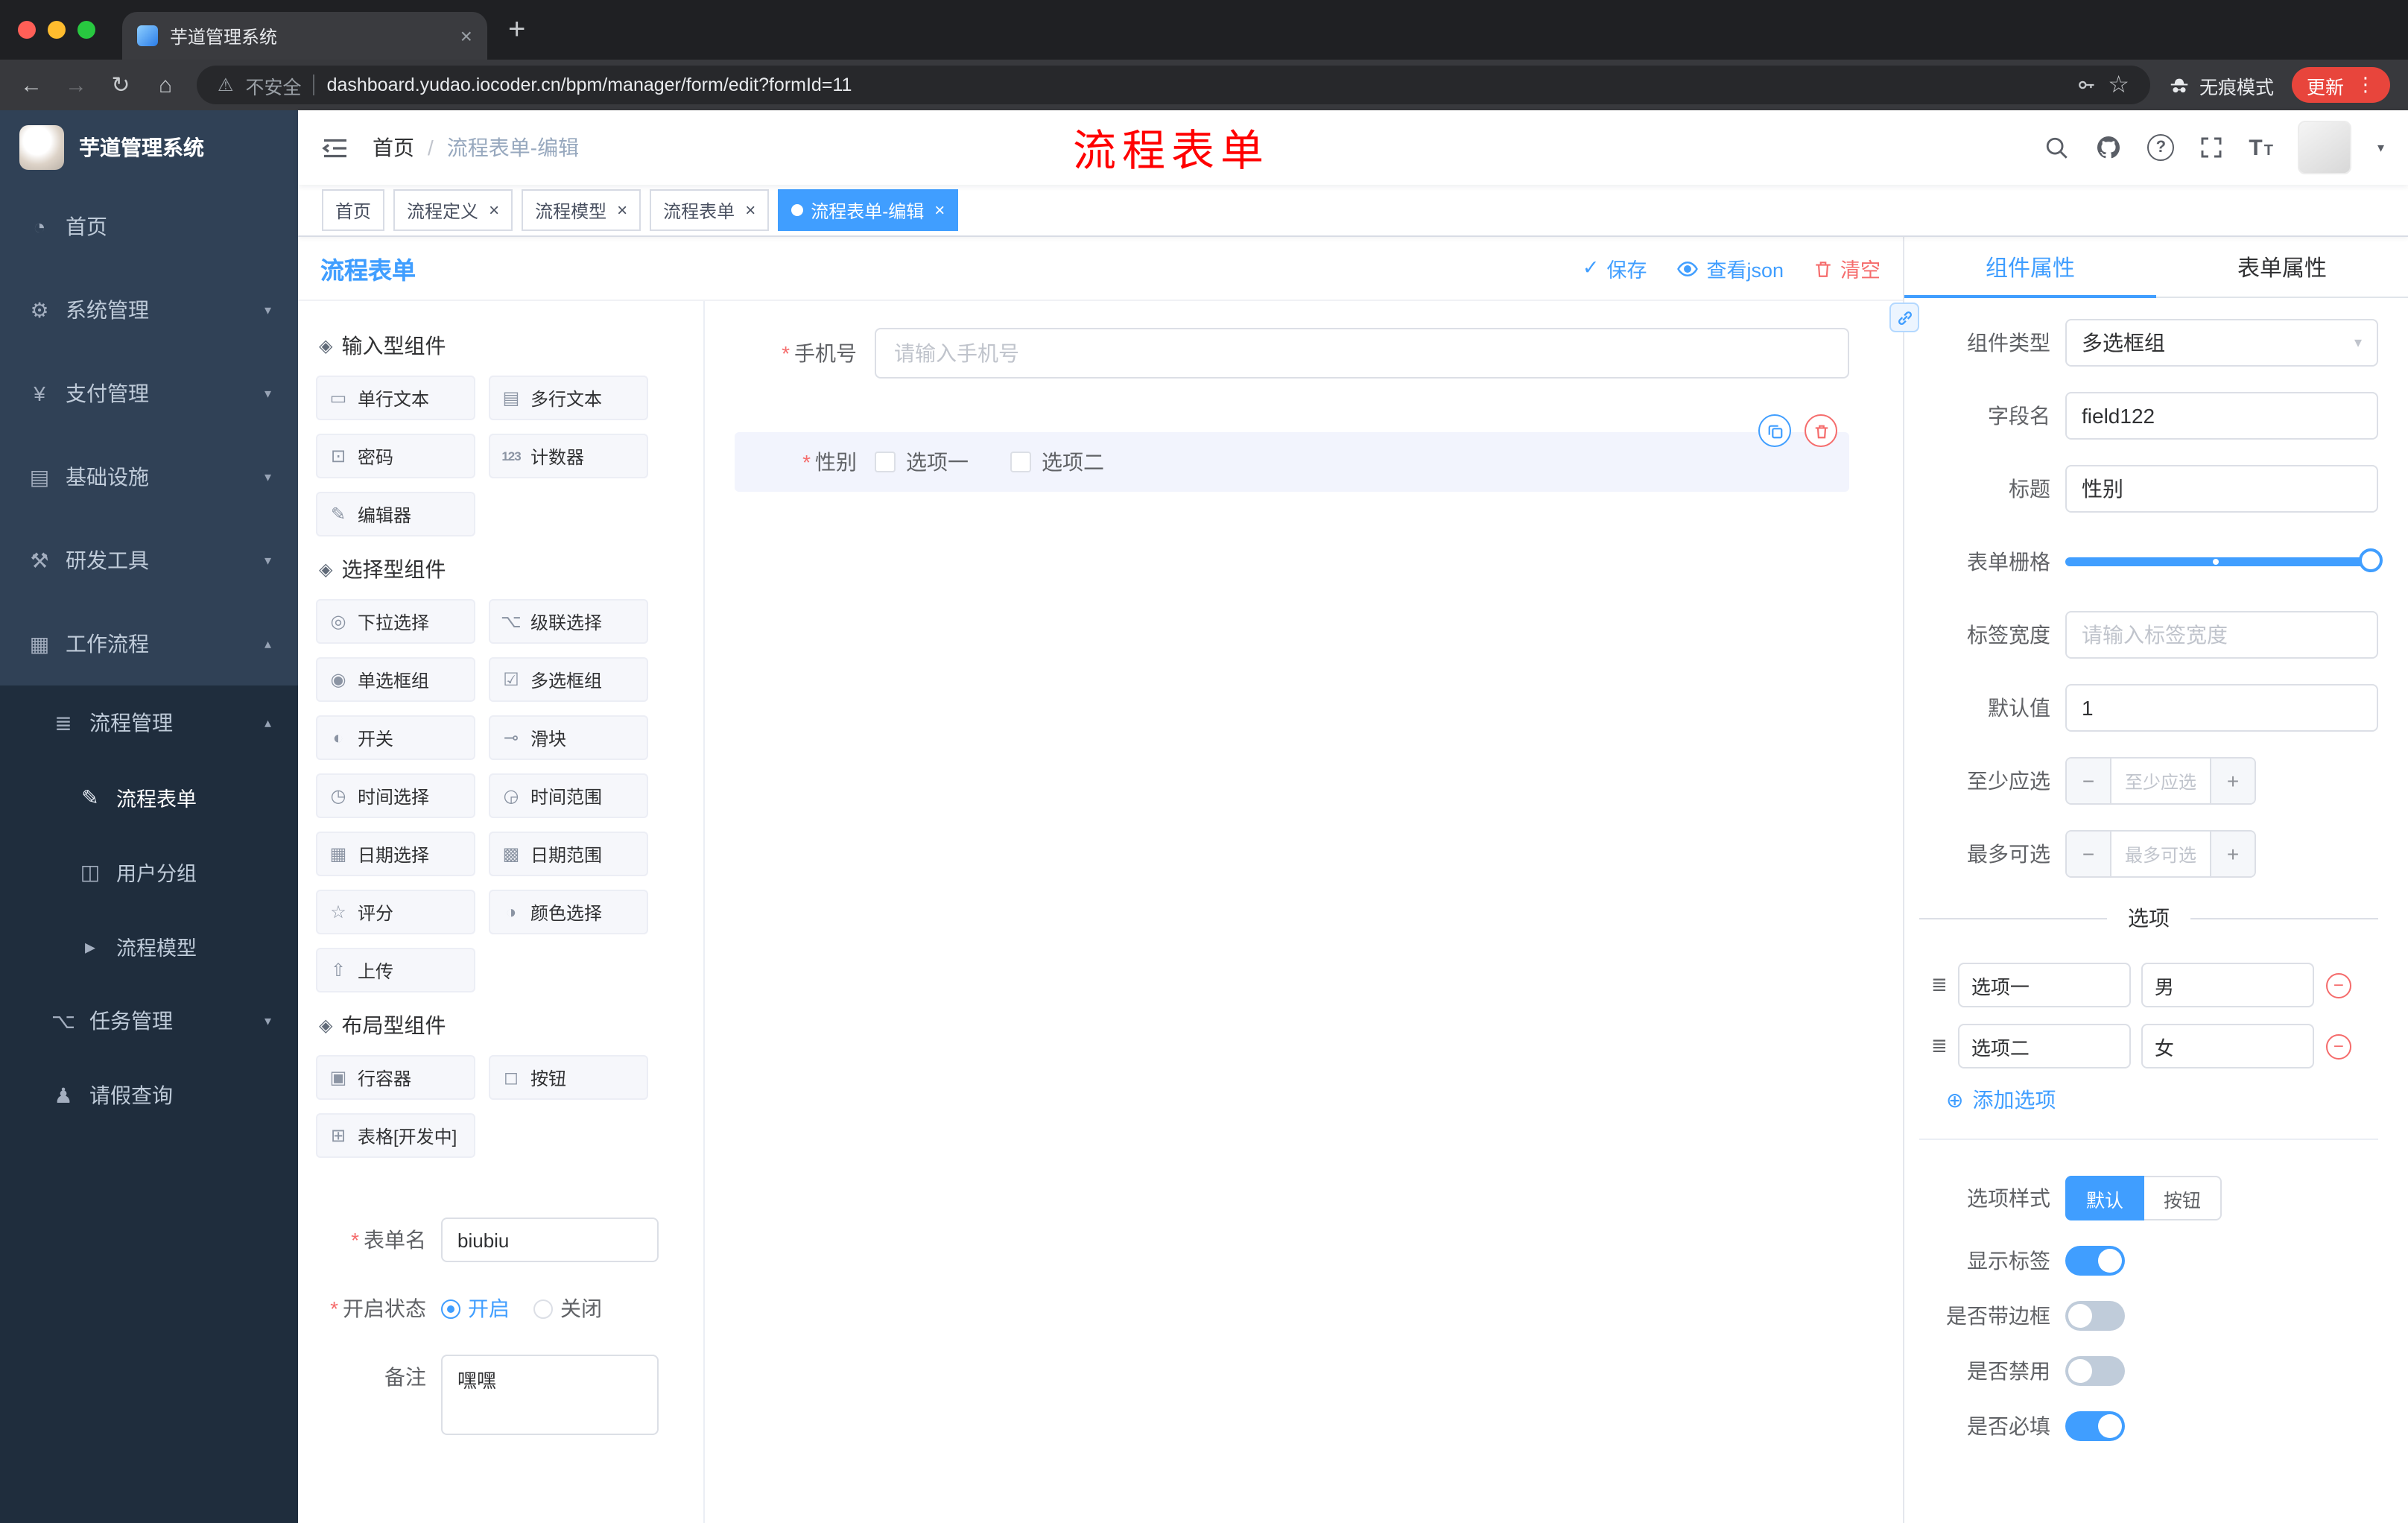  What do you see at coordinates (149, 1095) in the screenshot?
I see `sidebar-item-leave-query: ♟ 请假查询` at bounding box center [149, 1095].